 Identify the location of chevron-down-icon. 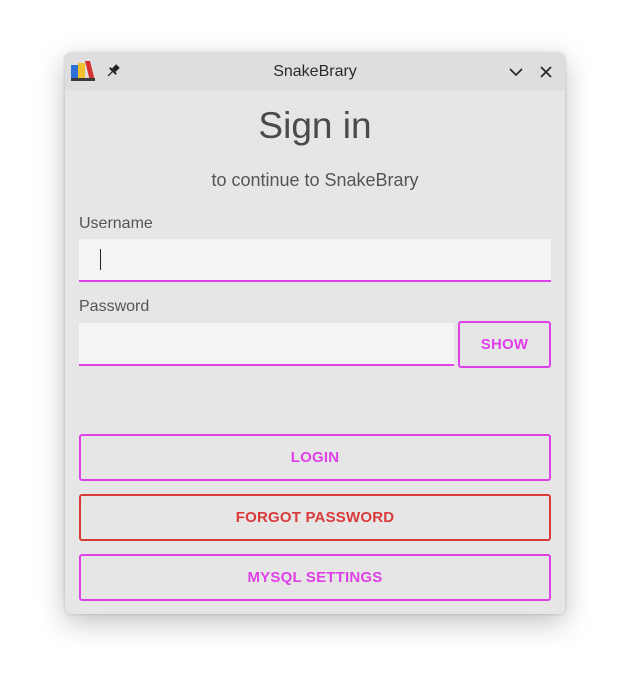
(516, 72).